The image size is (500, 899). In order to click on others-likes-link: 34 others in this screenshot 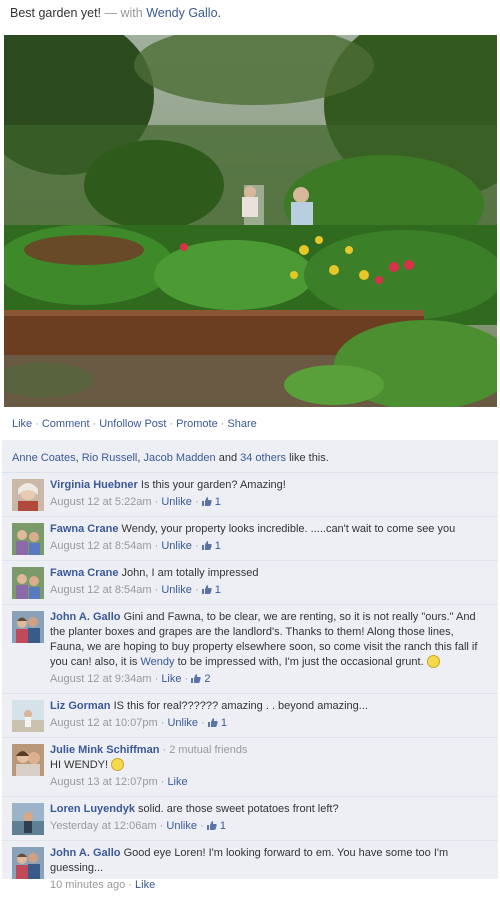, I will do `click(263, 458)`.